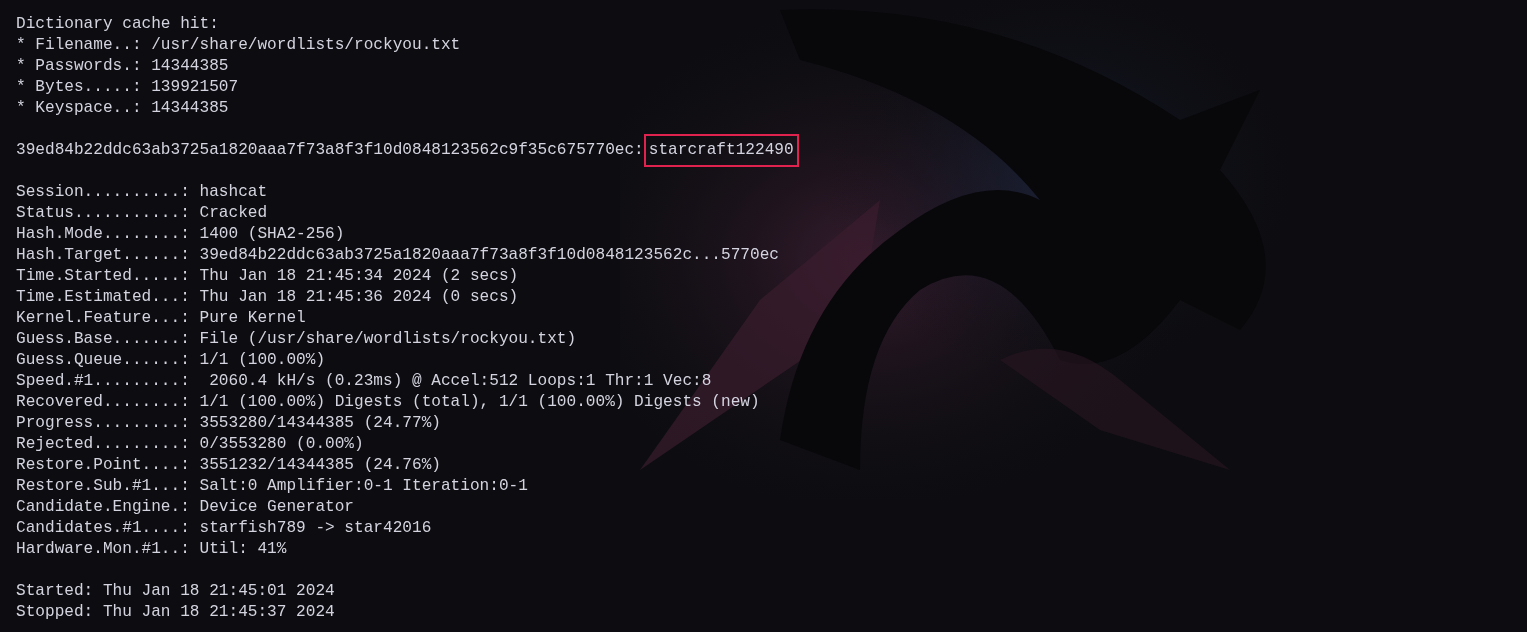  Describe the element at coordinates (388, 402) in the screenshot. I see `terminal-line: Recovered........: 1/1 (100.00%) Digests (total), 1/1 (100.00%) Digests (new)` at that location.